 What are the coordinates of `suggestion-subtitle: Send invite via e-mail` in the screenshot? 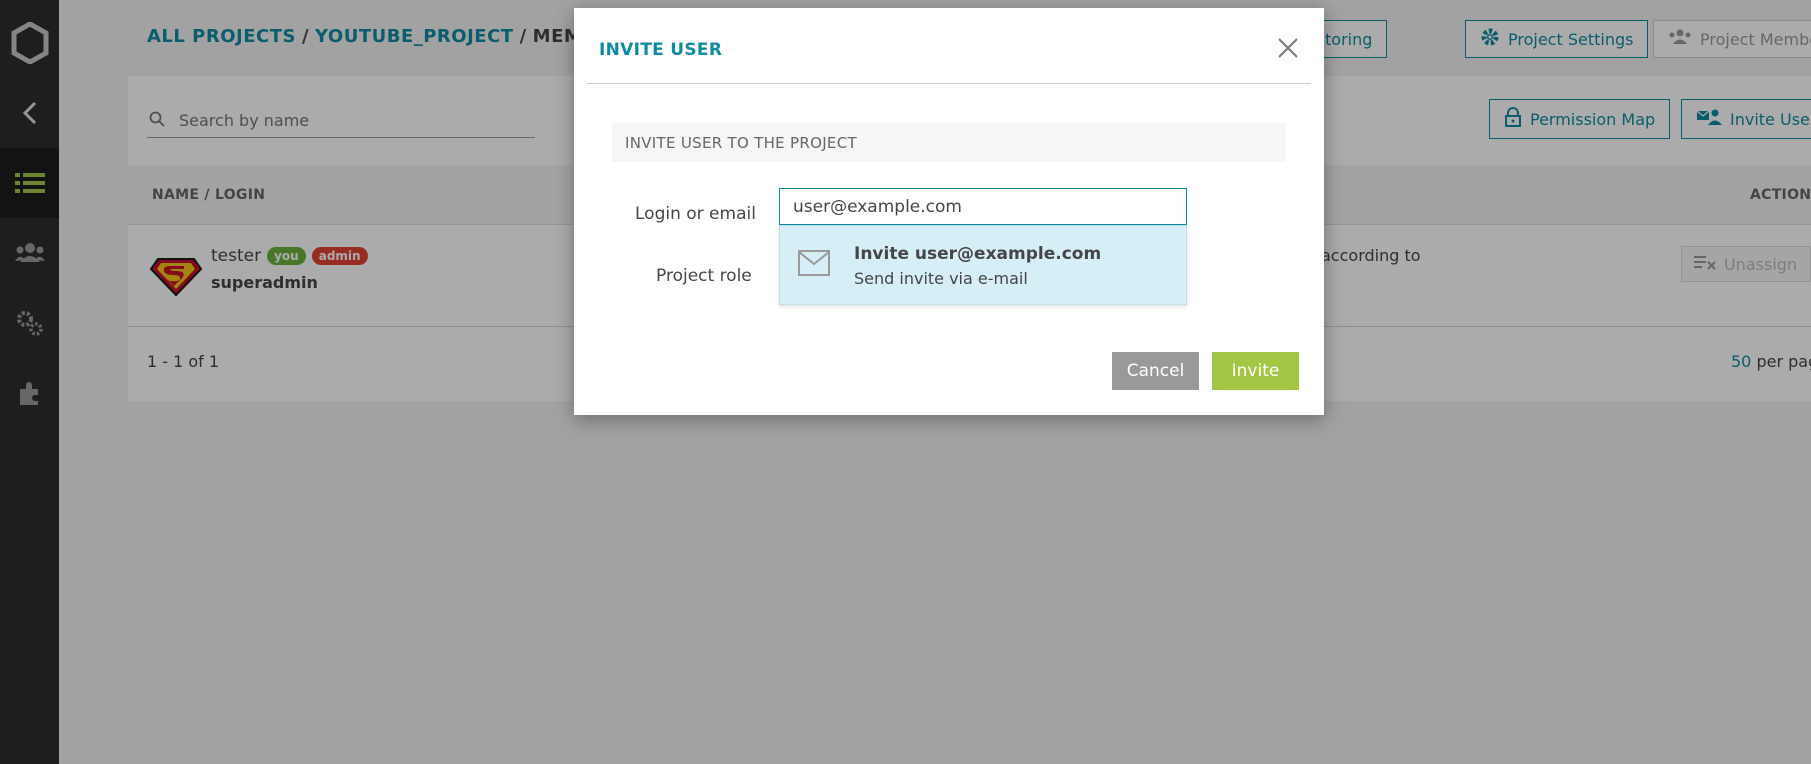 It's located at (941, 278).